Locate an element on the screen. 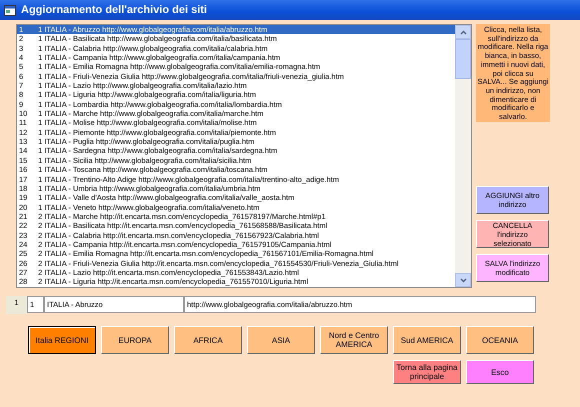  region-button: ASIA is located at coordinates (281, 340).